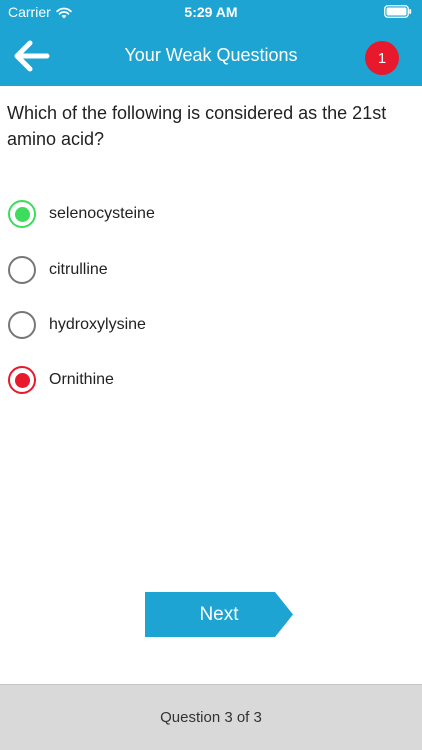 Image resolution: width=422 pixels, height=750 pixels. I want to click on radio-correct-icon, so click(22, 214).